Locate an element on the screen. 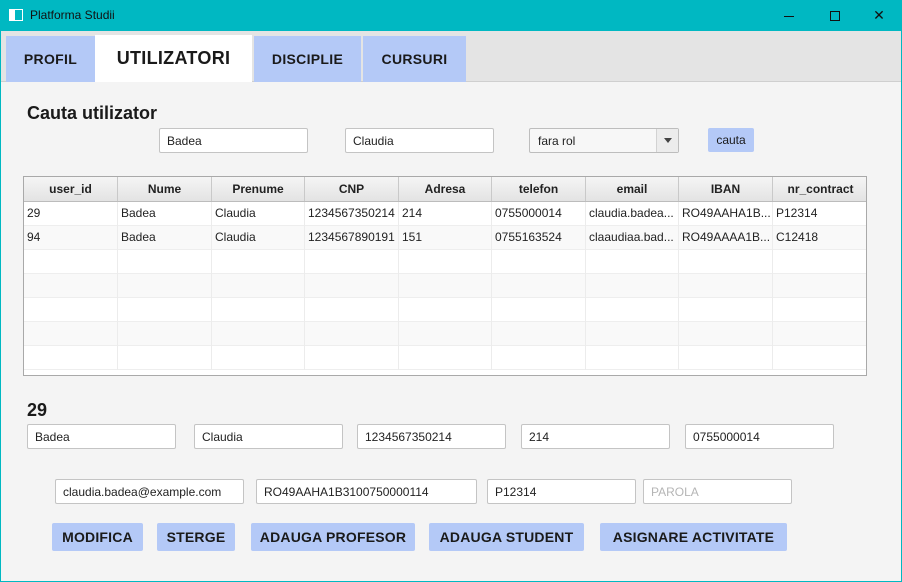 The width and height of the screenshot is (902, 582). adauga-profesor-button: ADAUGA PROFESOR is located at coordinates (333, 537).